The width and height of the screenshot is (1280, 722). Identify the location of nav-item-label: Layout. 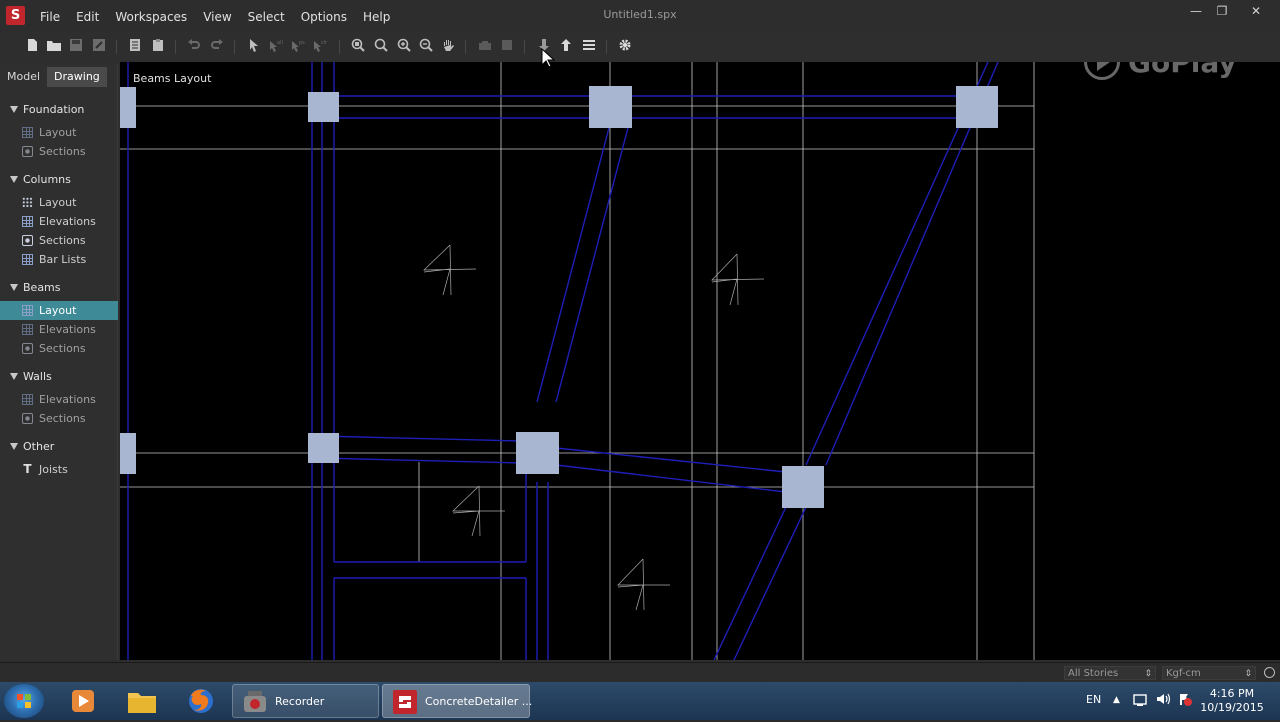
(58, 202).